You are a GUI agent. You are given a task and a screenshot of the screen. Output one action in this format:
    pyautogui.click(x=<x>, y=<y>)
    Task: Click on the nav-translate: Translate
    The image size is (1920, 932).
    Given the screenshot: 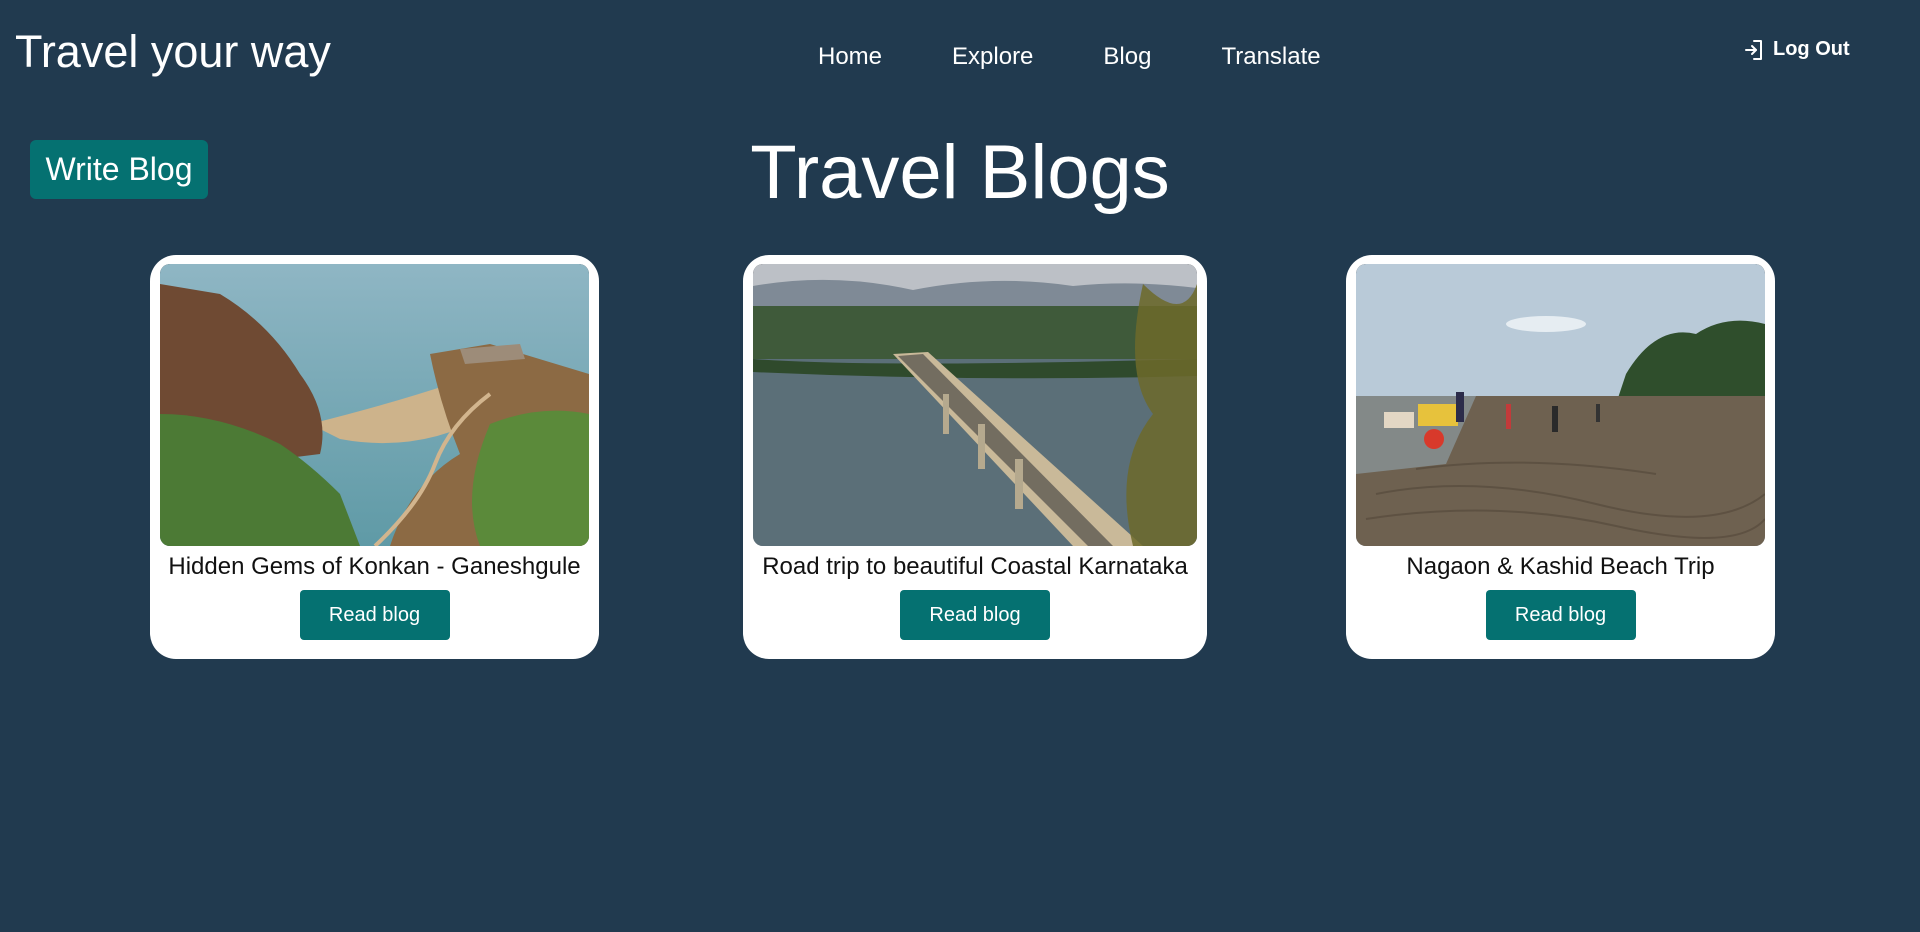 What is the action you would take?
    pyautogui.click(x=1270, y=57)
    